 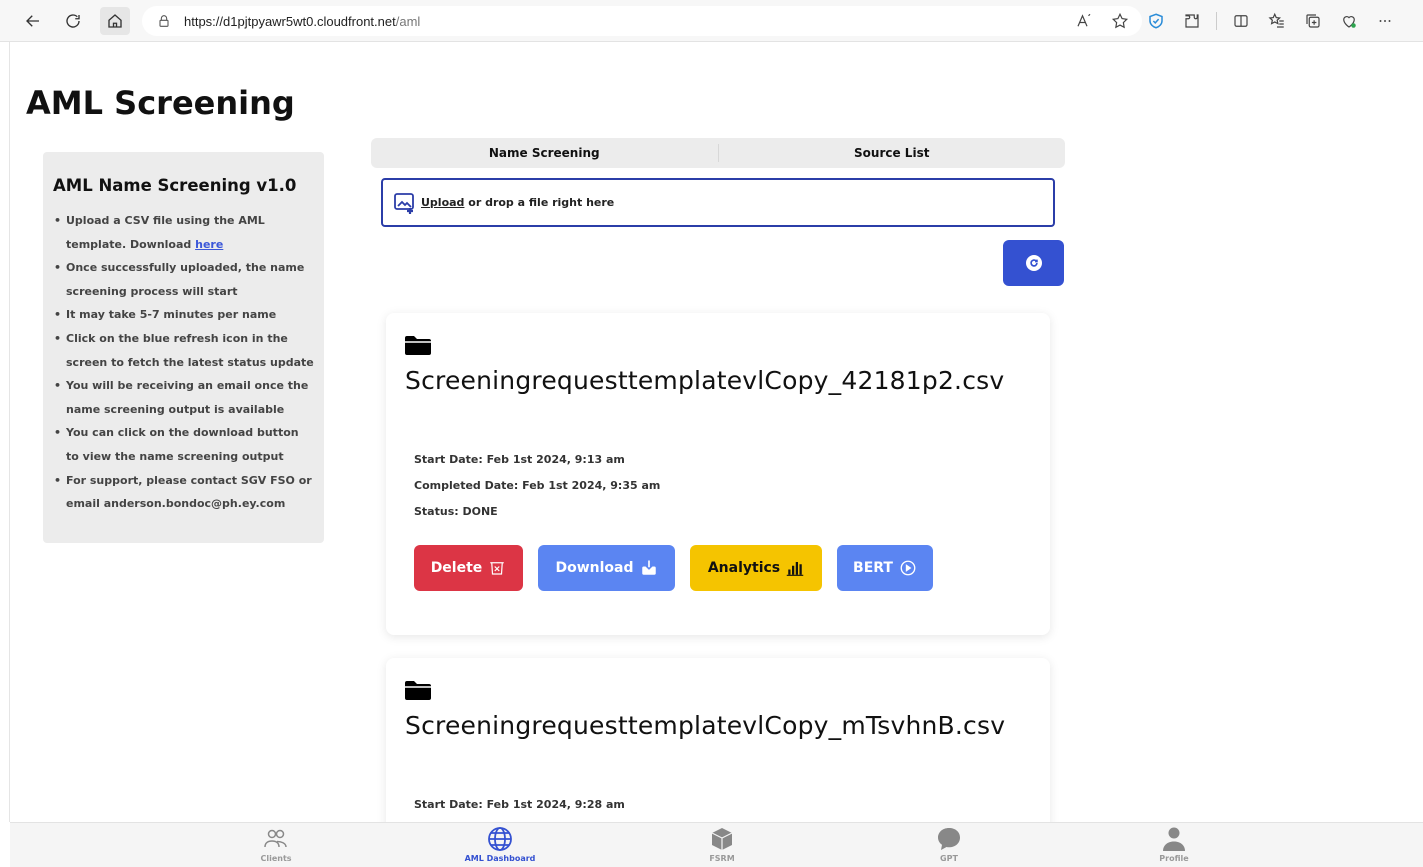 I want to click on refresh-status-button, so click(x=1033, y=263).